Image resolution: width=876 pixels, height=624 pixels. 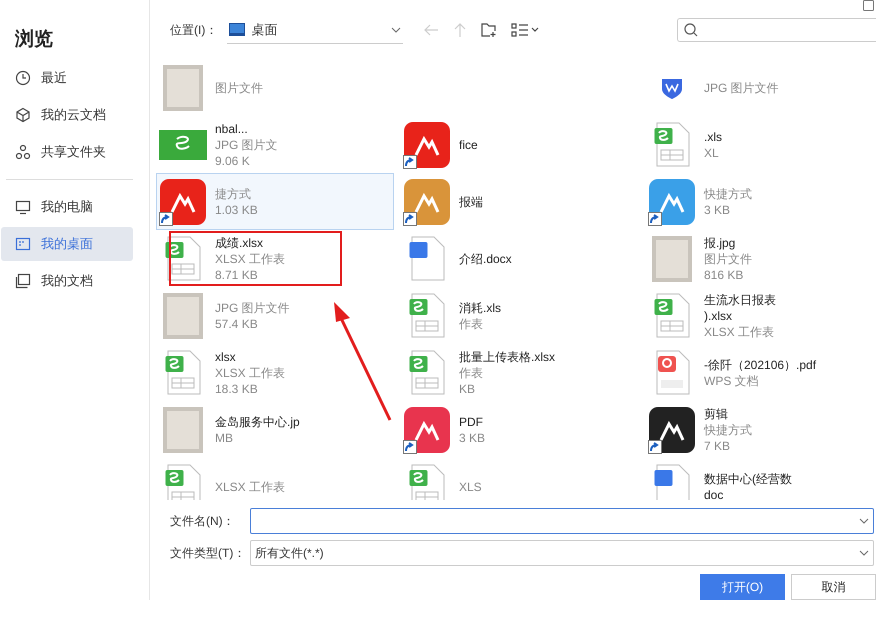 I want to click on file-item: 生流水日报表 ).xlsx XLSX 工作表, so click(x=757, y=315).